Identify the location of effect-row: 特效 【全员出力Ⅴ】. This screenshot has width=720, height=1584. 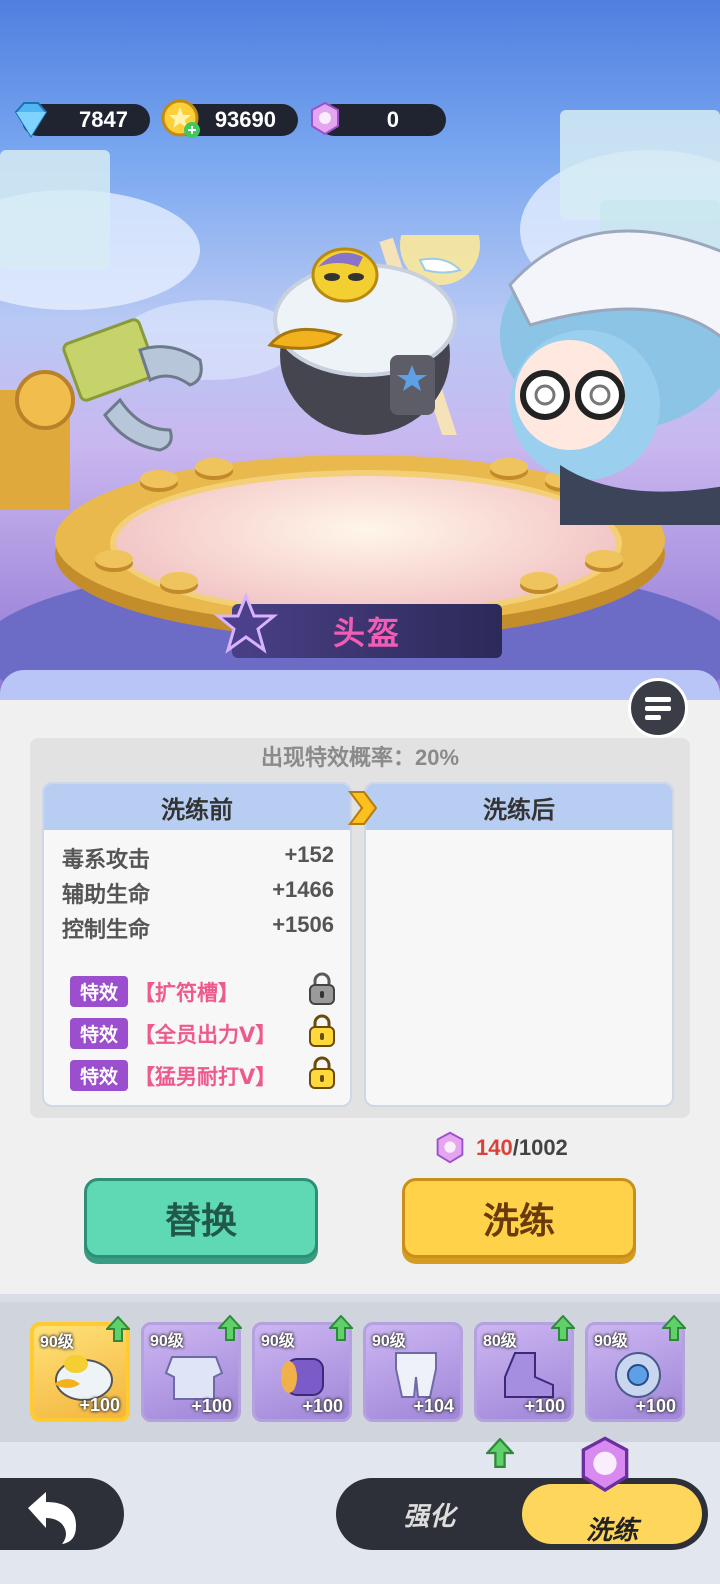
(173, 1033).